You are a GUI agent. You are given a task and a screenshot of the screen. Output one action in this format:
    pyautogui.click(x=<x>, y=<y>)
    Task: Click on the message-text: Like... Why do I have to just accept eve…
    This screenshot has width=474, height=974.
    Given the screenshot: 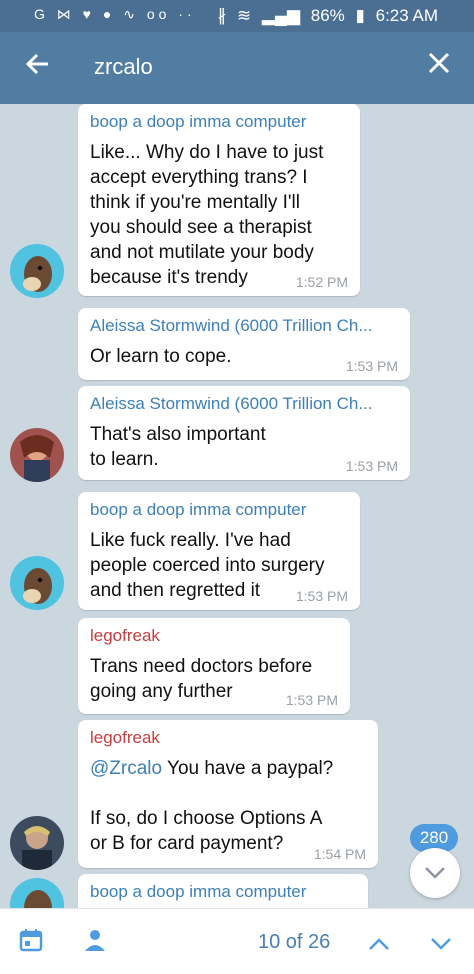 What is the action you would take?
    pyautogui.click(x=207, y=215)
    